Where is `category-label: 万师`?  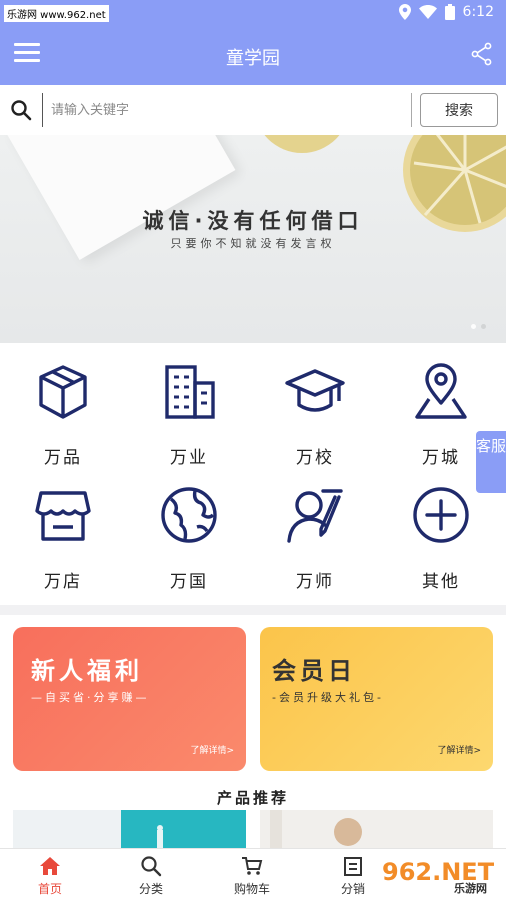 category-label: 万师 is located at coordinates (315, 582).